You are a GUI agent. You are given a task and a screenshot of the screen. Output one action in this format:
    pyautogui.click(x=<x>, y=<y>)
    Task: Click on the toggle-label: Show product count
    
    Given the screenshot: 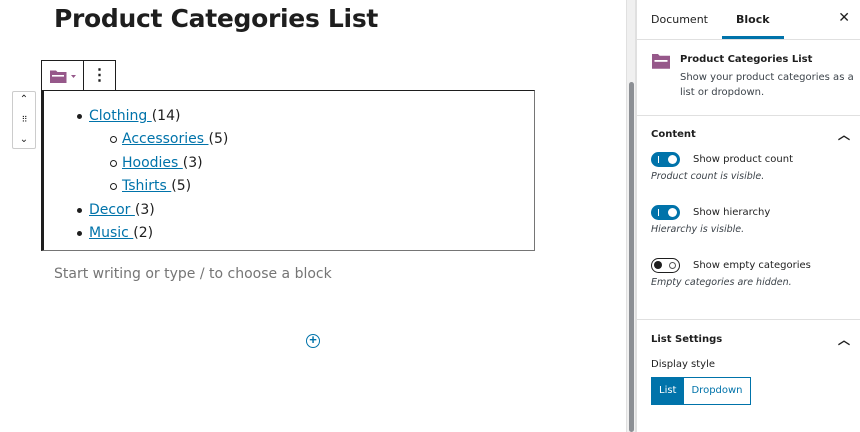 What is the action you would take?
    pyautogui.click(x=743, y=159)
    